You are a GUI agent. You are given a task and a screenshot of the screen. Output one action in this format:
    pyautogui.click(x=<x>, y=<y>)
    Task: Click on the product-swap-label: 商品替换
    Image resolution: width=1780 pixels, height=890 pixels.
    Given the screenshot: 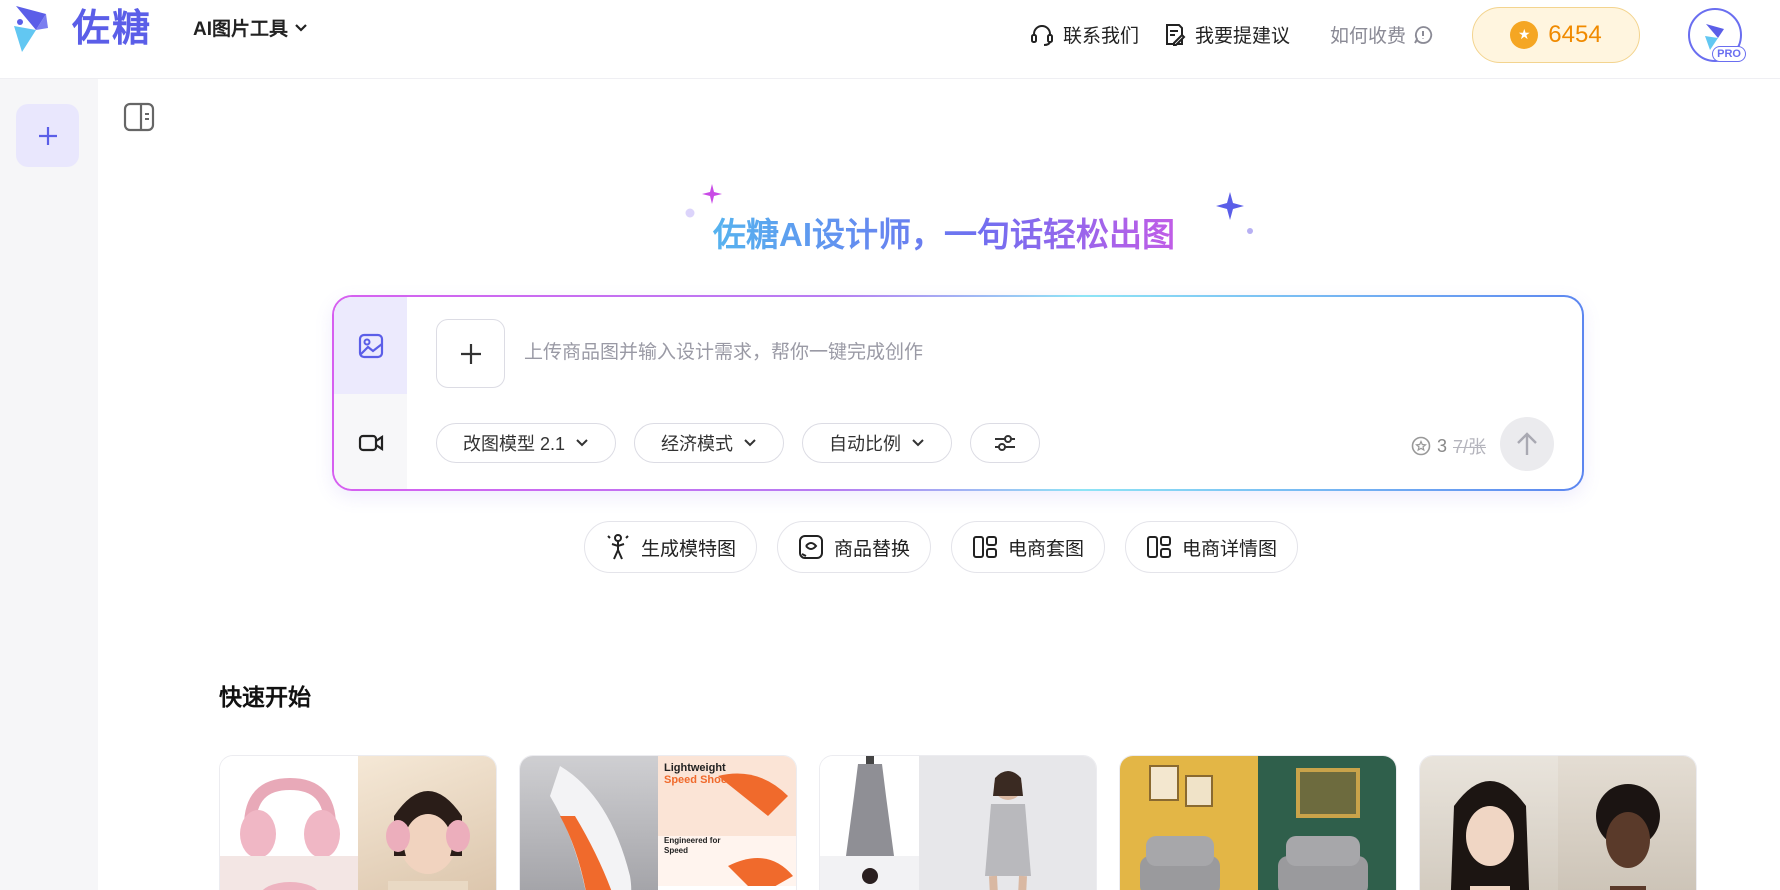 What is the action you would take?
    pyautogui.click(x=872, y=549)
    